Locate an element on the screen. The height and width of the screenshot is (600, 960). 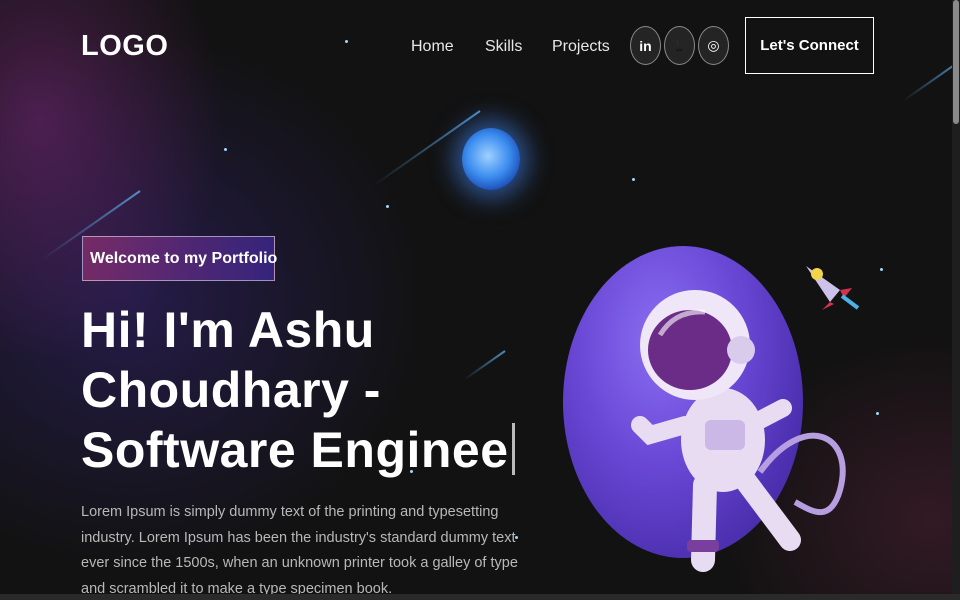
rocket-icon is located at coordinates (833, 288).